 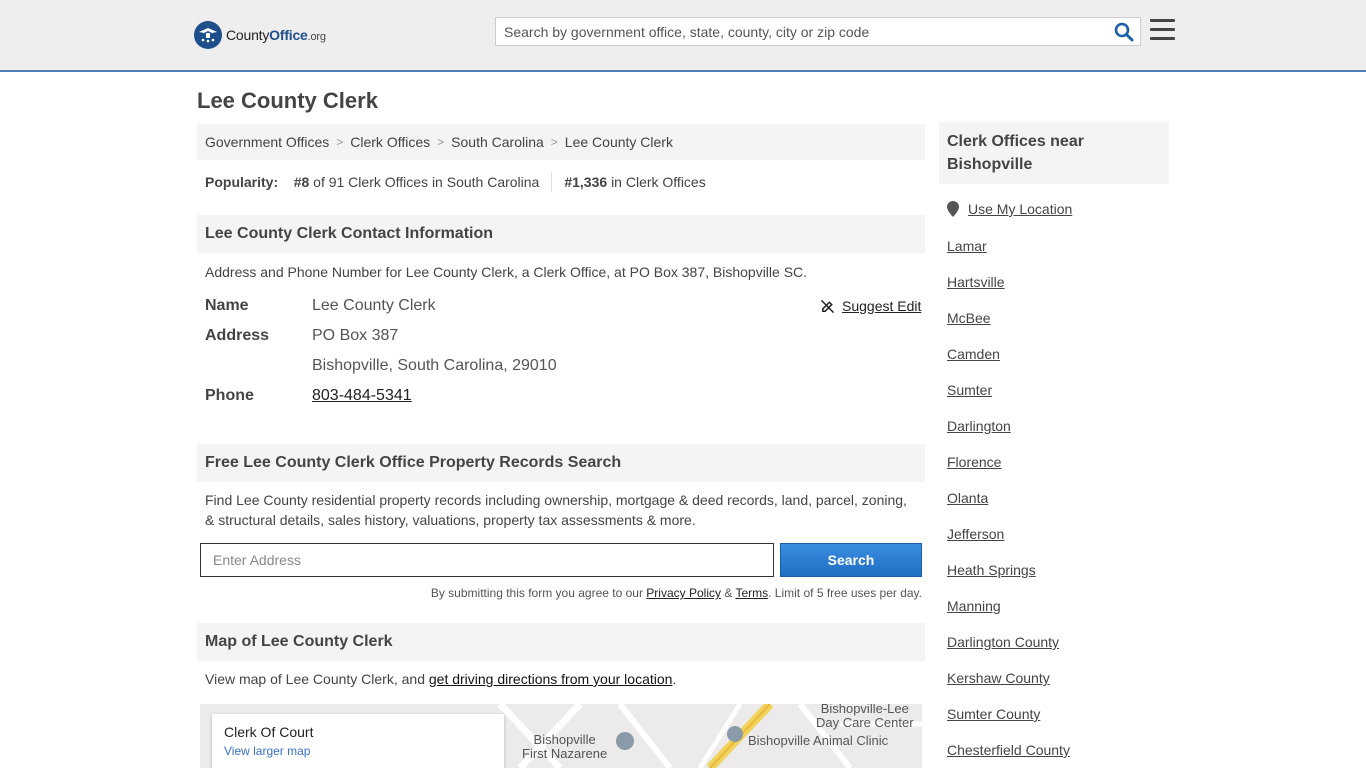 I want to click on city-link-lamar: Lamar, so click(x=967, y=246).